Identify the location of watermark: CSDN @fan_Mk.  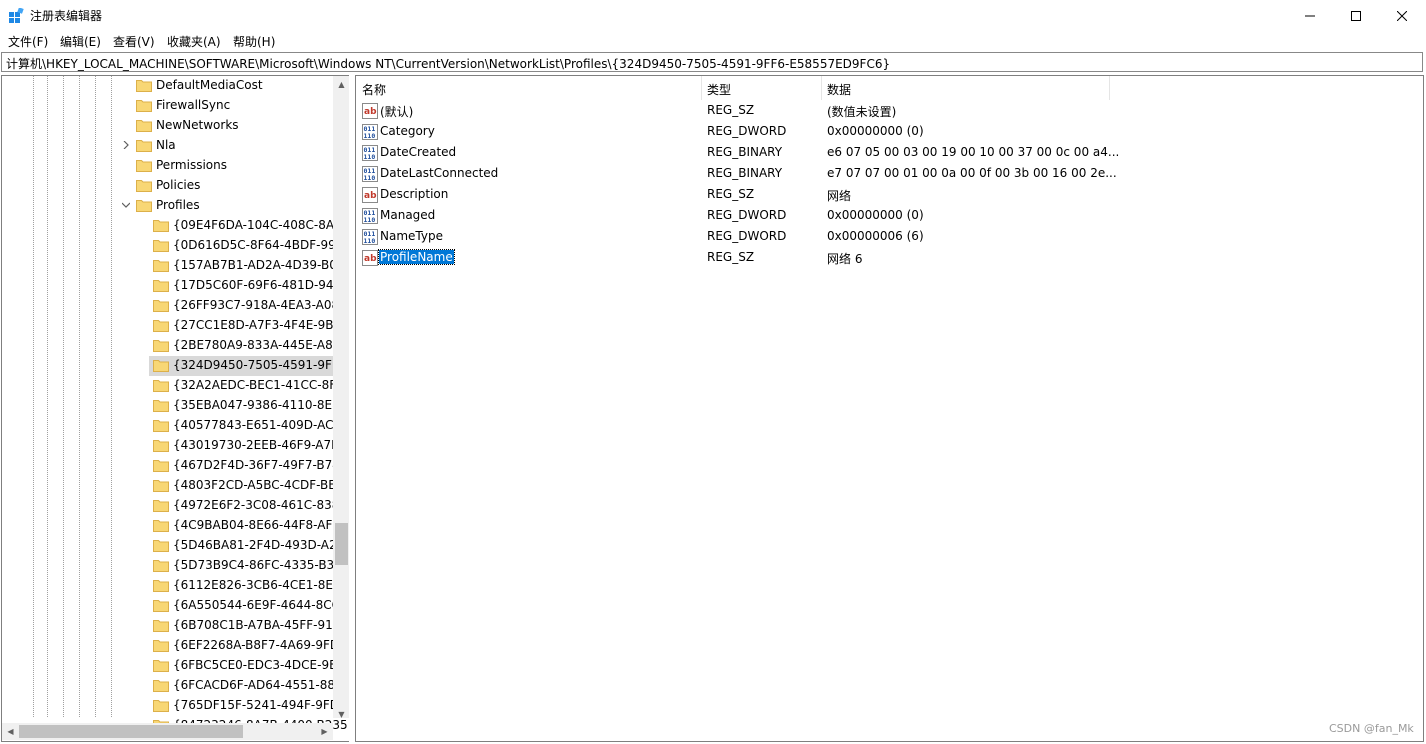
(1371, 728).